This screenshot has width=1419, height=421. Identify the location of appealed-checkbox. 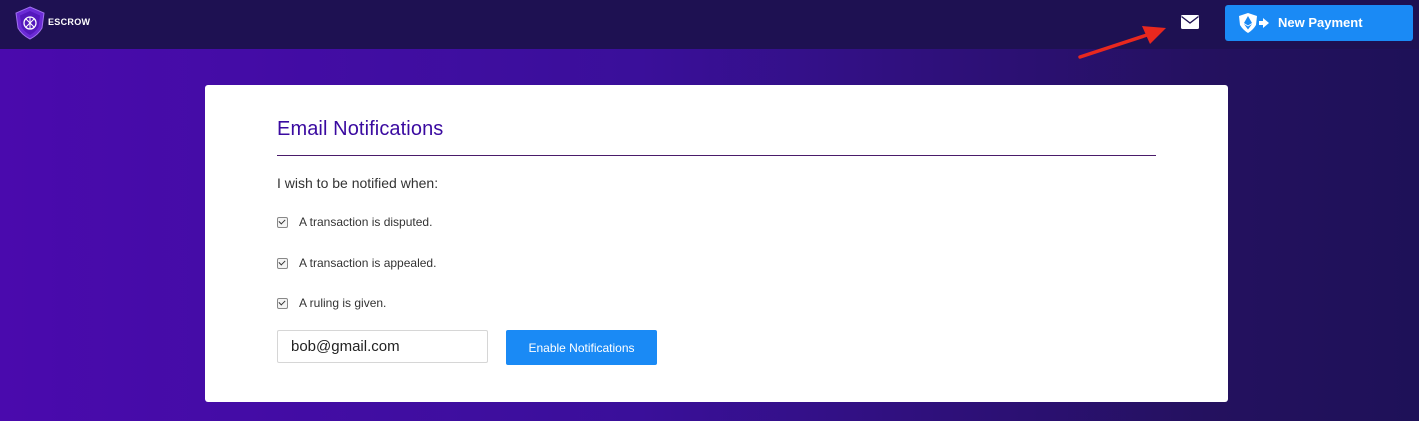
(282, 263).